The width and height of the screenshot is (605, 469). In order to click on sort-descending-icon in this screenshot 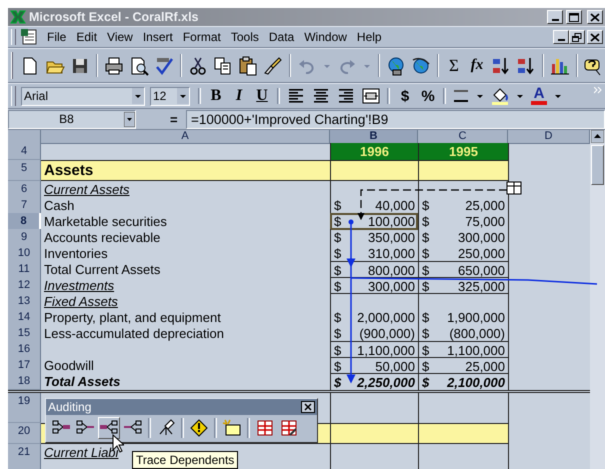, I will do `click(526, 66)`.